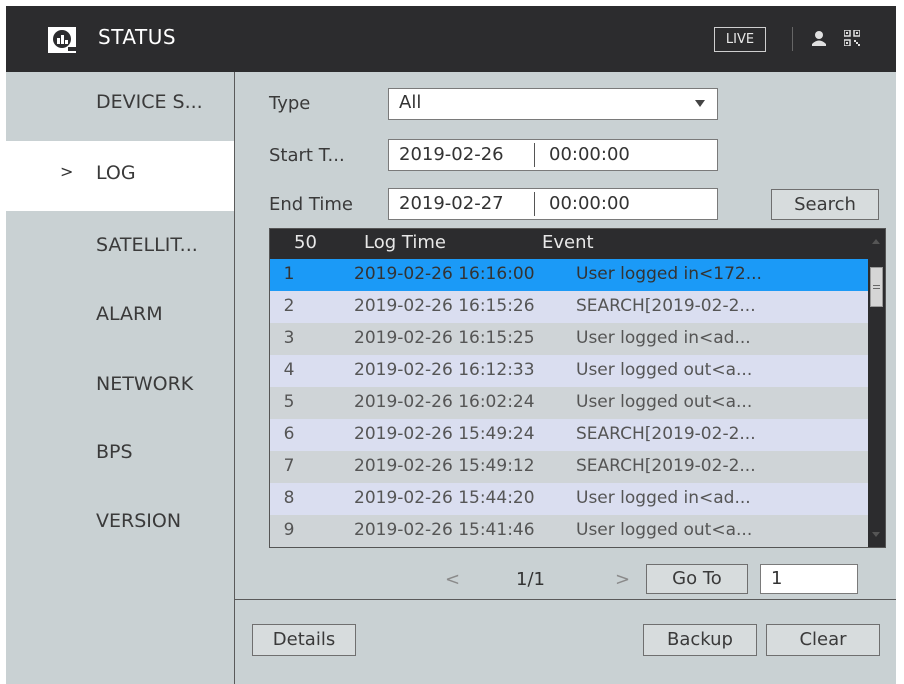  I want to click on page-number-input: 1, so click(809, 579).